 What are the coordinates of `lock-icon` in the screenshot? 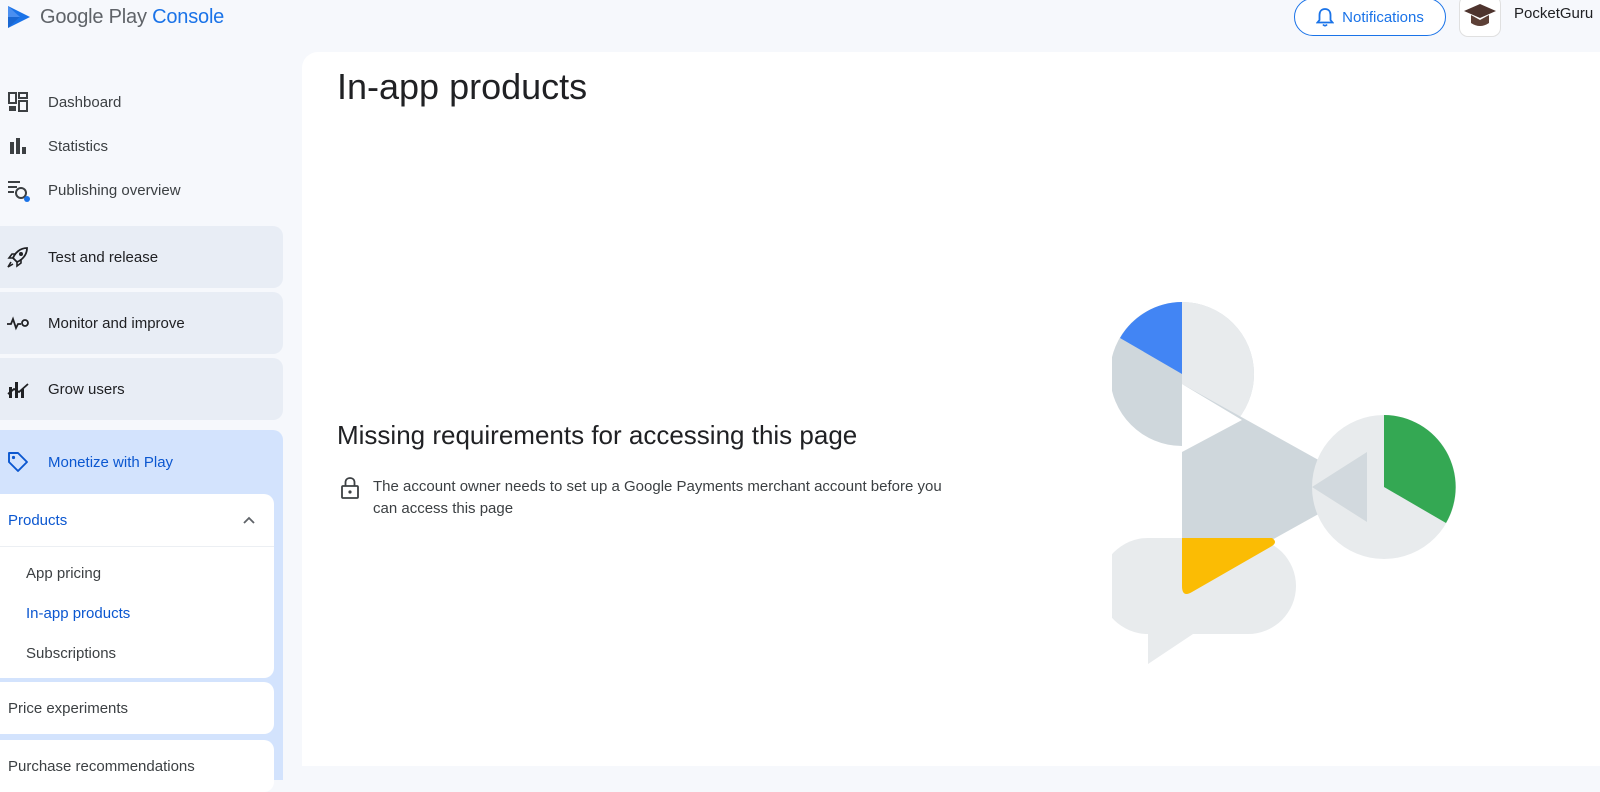 It's located at (350, 488).